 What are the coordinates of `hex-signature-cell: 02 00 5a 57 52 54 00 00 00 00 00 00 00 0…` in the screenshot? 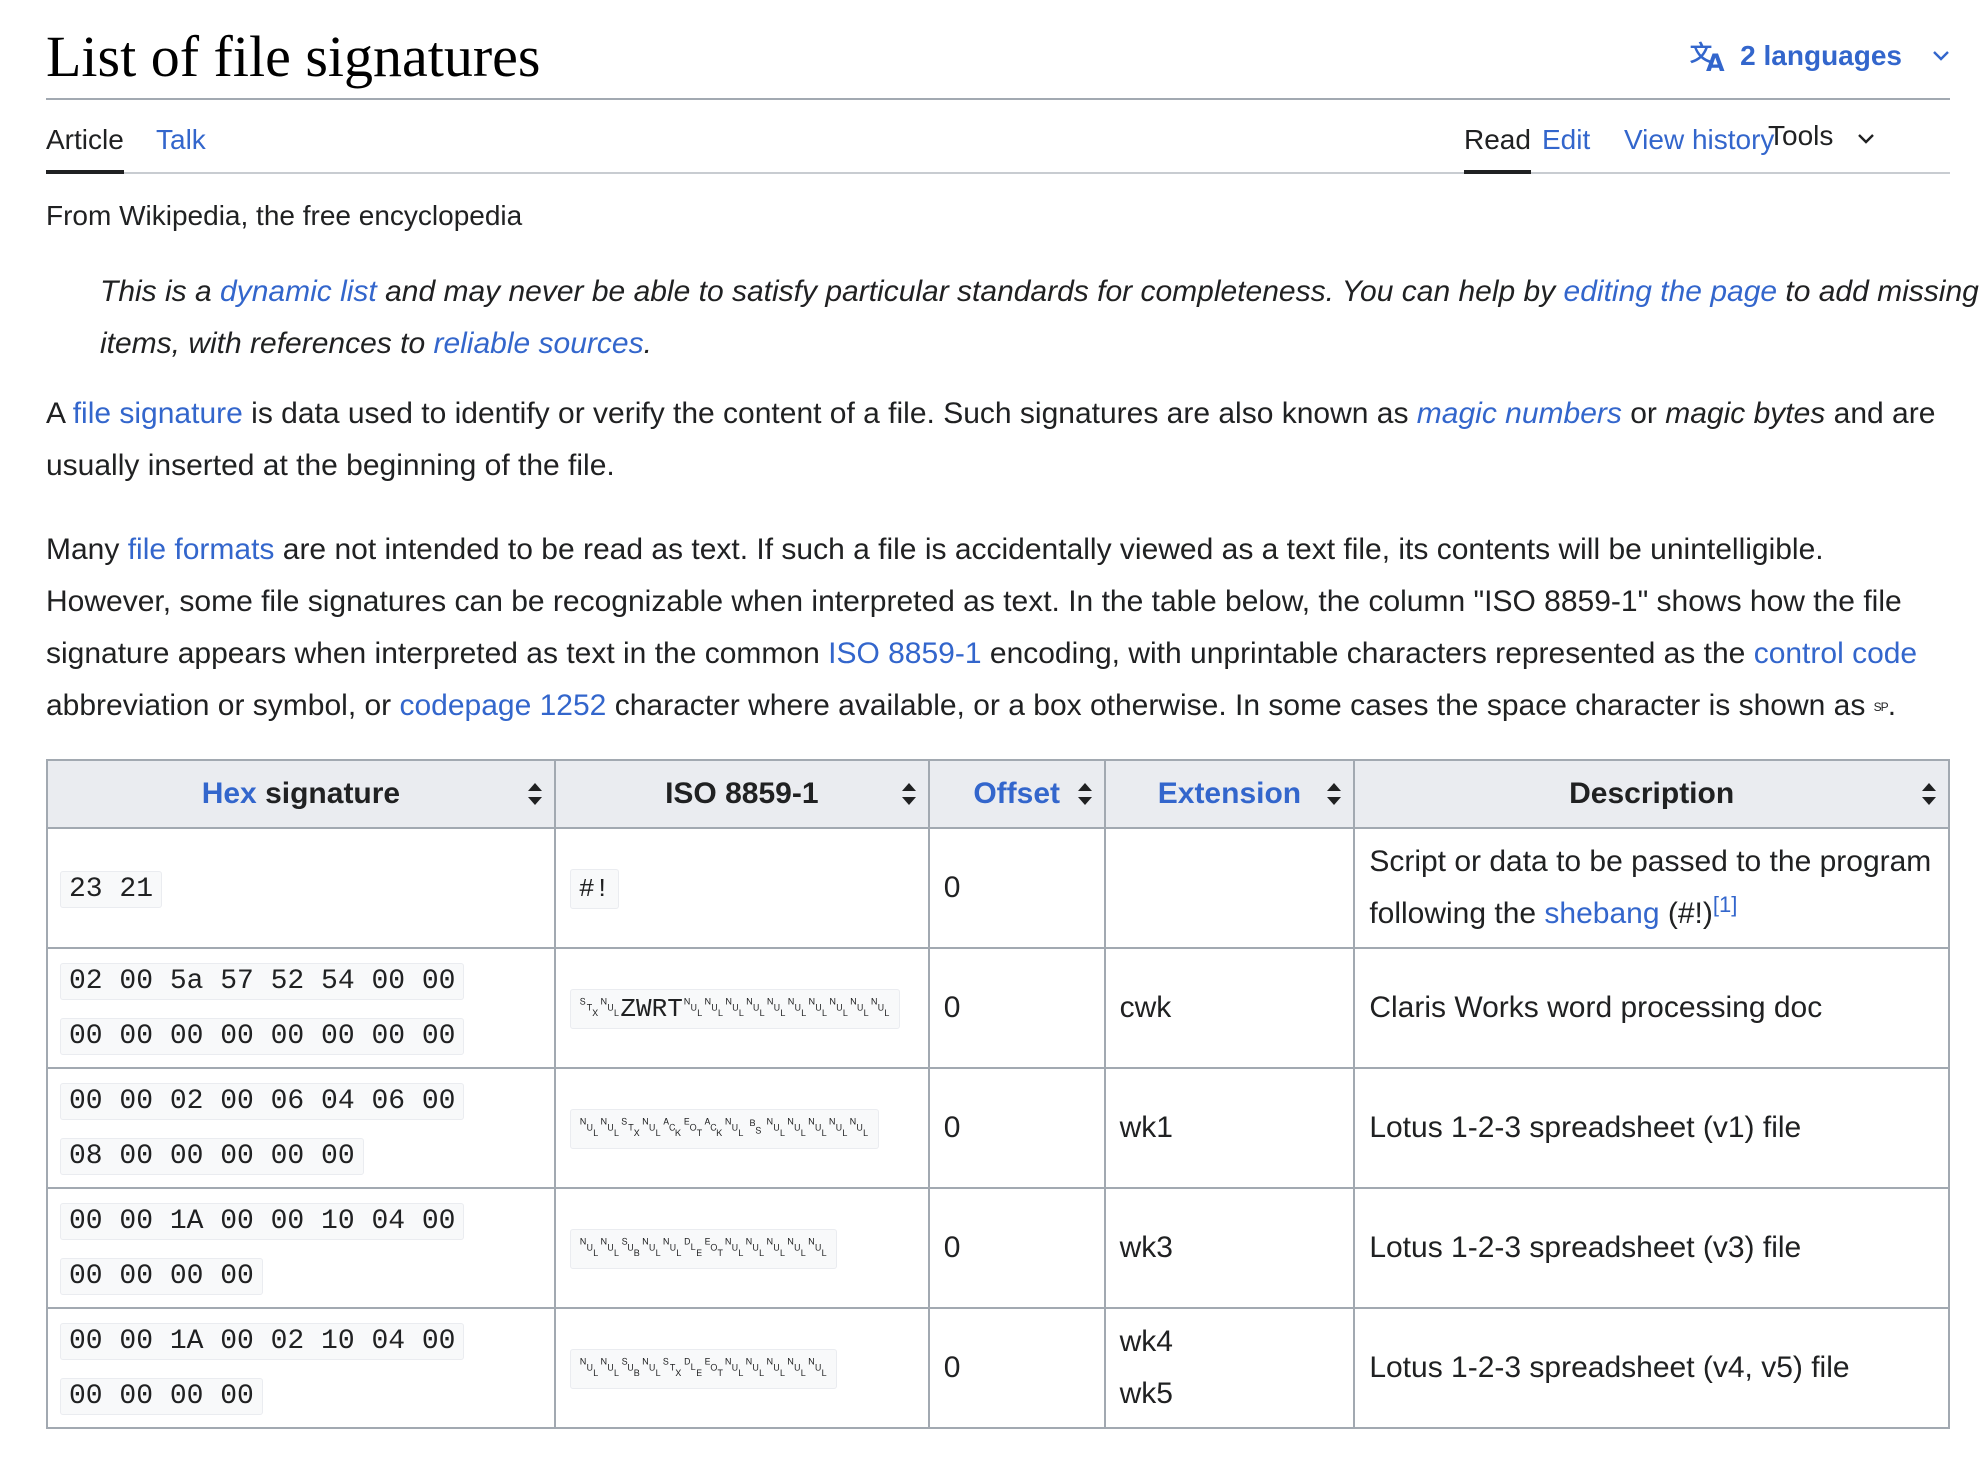 It's located at (301, 1008).